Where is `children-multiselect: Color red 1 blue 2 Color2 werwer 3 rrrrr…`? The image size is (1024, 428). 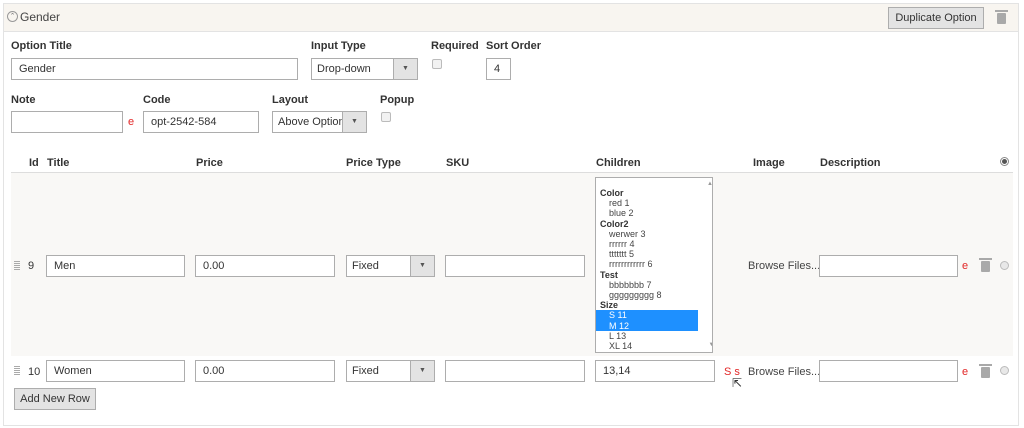
children-multiselect: Color red 1 blue 2 Color2 werwer 3 rrrrr… is located at coordinates (654, 265).